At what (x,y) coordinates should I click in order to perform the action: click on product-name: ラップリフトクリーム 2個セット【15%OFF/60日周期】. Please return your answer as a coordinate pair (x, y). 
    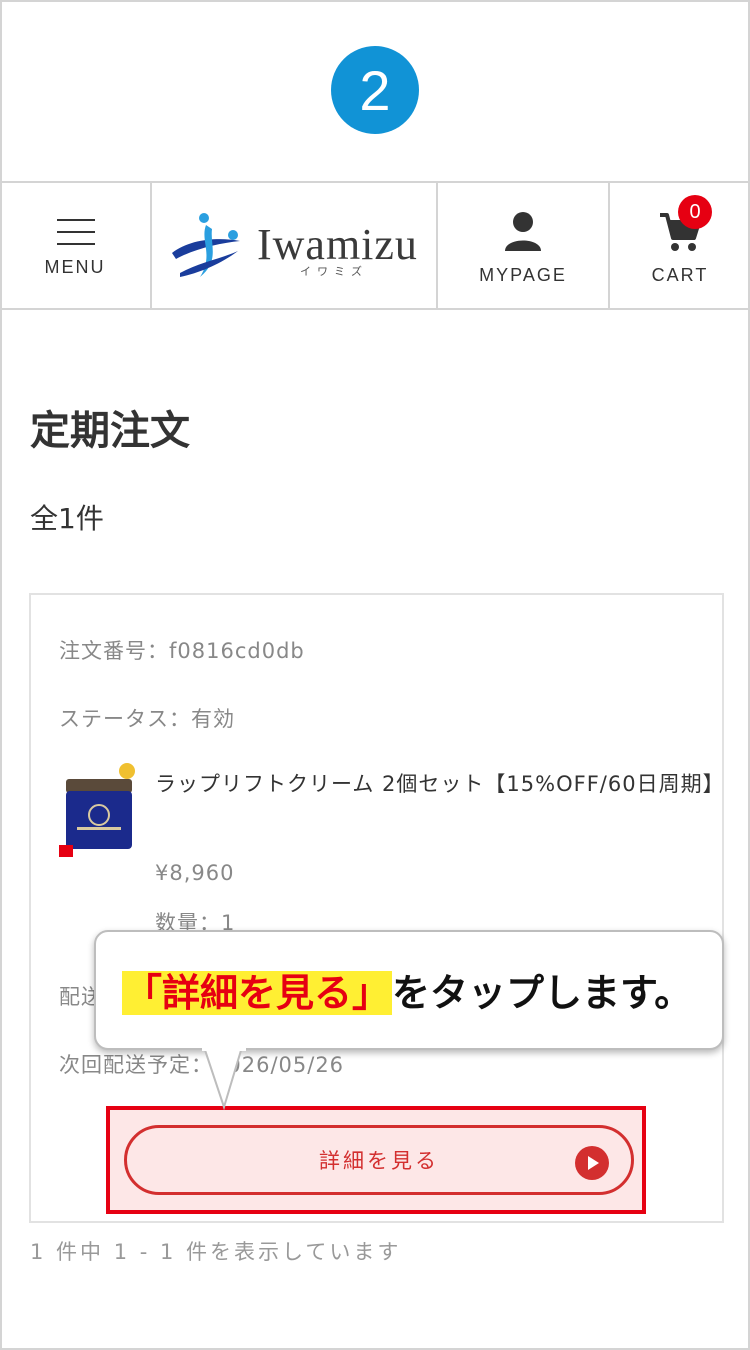
    Looking at the image, I should click on (440, 784).